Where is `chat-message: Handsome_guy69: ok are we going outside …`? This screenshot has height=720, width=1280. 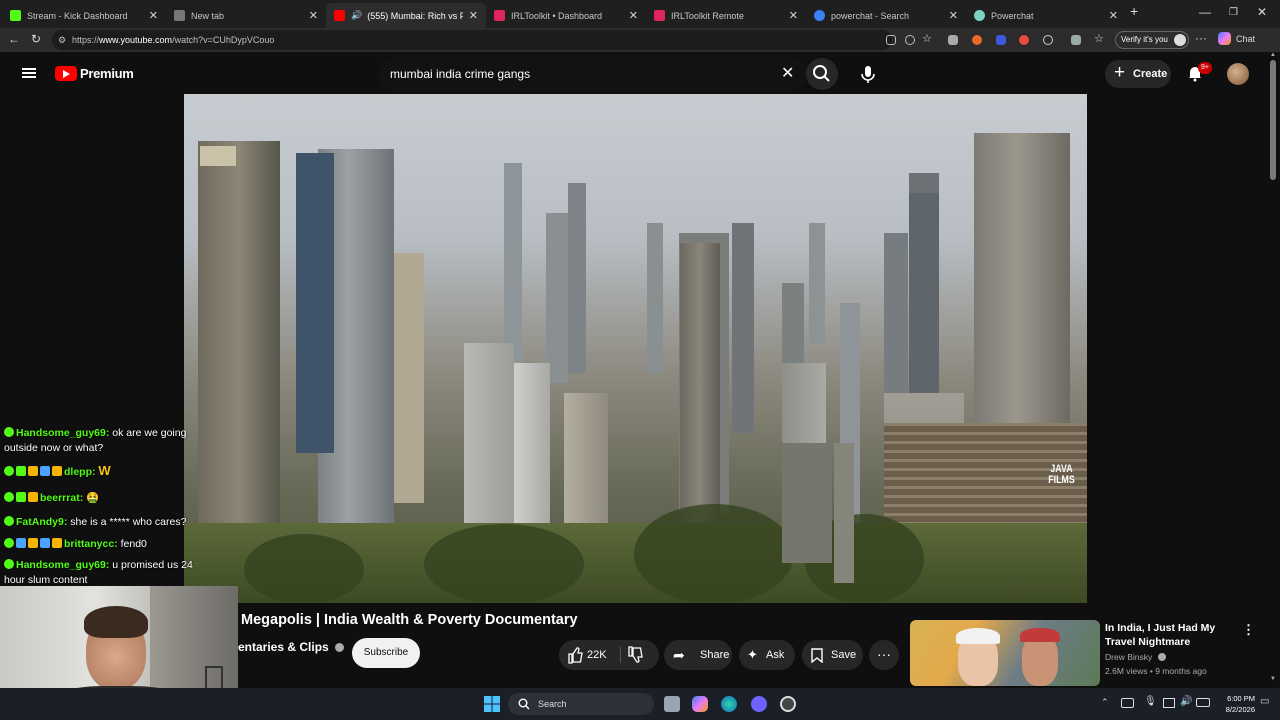
chat-message: Handsome_guy69: ok are we going outside … is located at coordinates (102, 441).